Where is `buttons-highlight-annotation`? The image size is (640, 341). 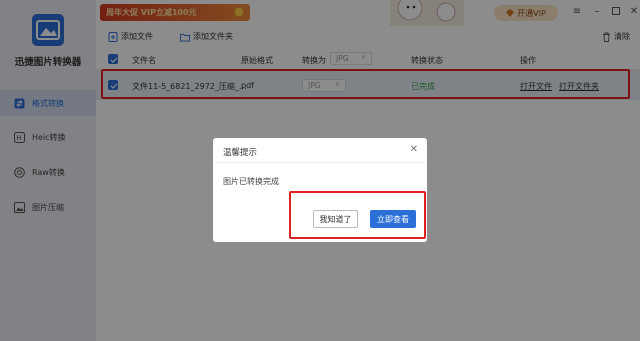 buttons-highlight-annotation is located at coordinates (357, 215).